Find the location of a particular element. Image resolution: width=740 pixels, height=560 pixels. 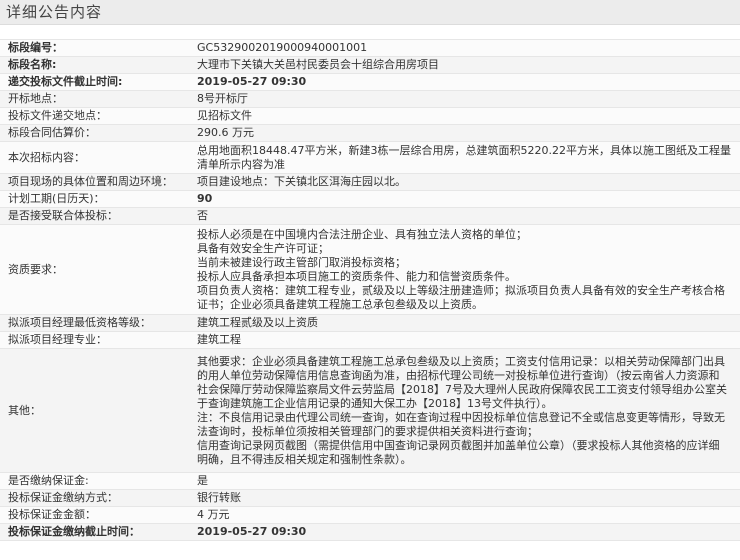

table-row: 投标文件递交地点： 见招标文件 is located at coordinates (370, 116).